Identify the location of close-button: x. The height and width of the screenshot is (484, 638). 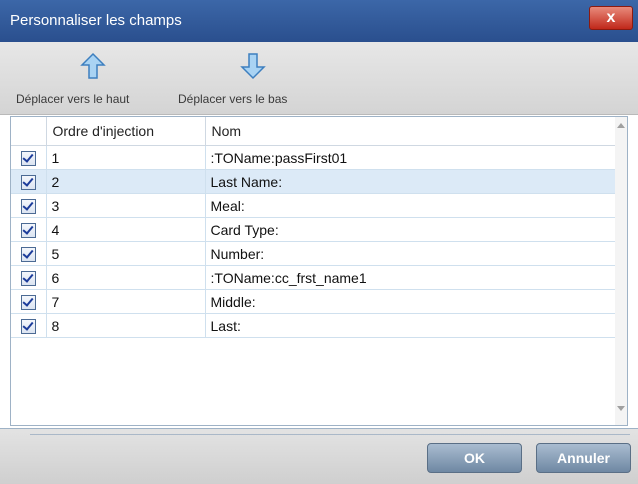
(611, 18).